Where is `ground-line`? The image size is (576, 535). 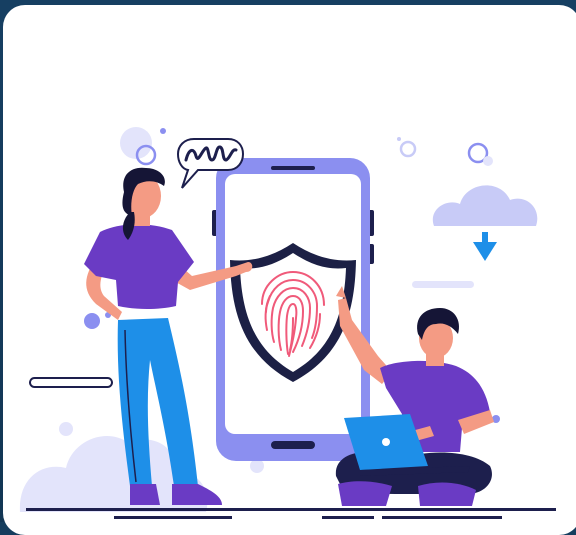
ground-line is located at coordinates (291, 513).